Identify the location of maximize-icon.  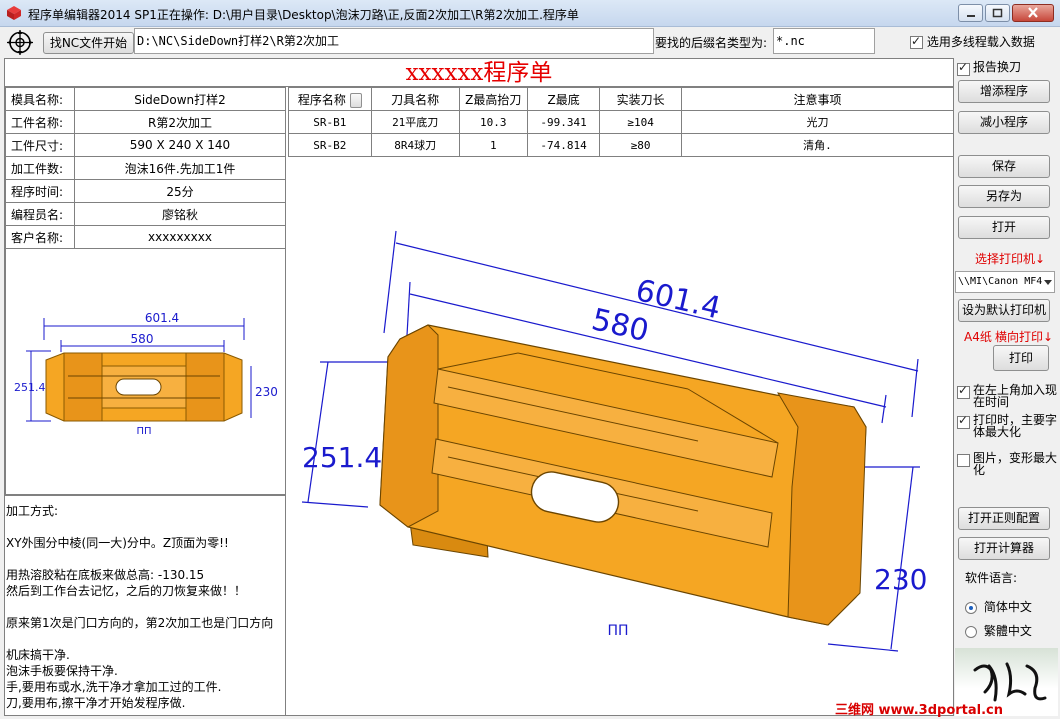
(997, 13).